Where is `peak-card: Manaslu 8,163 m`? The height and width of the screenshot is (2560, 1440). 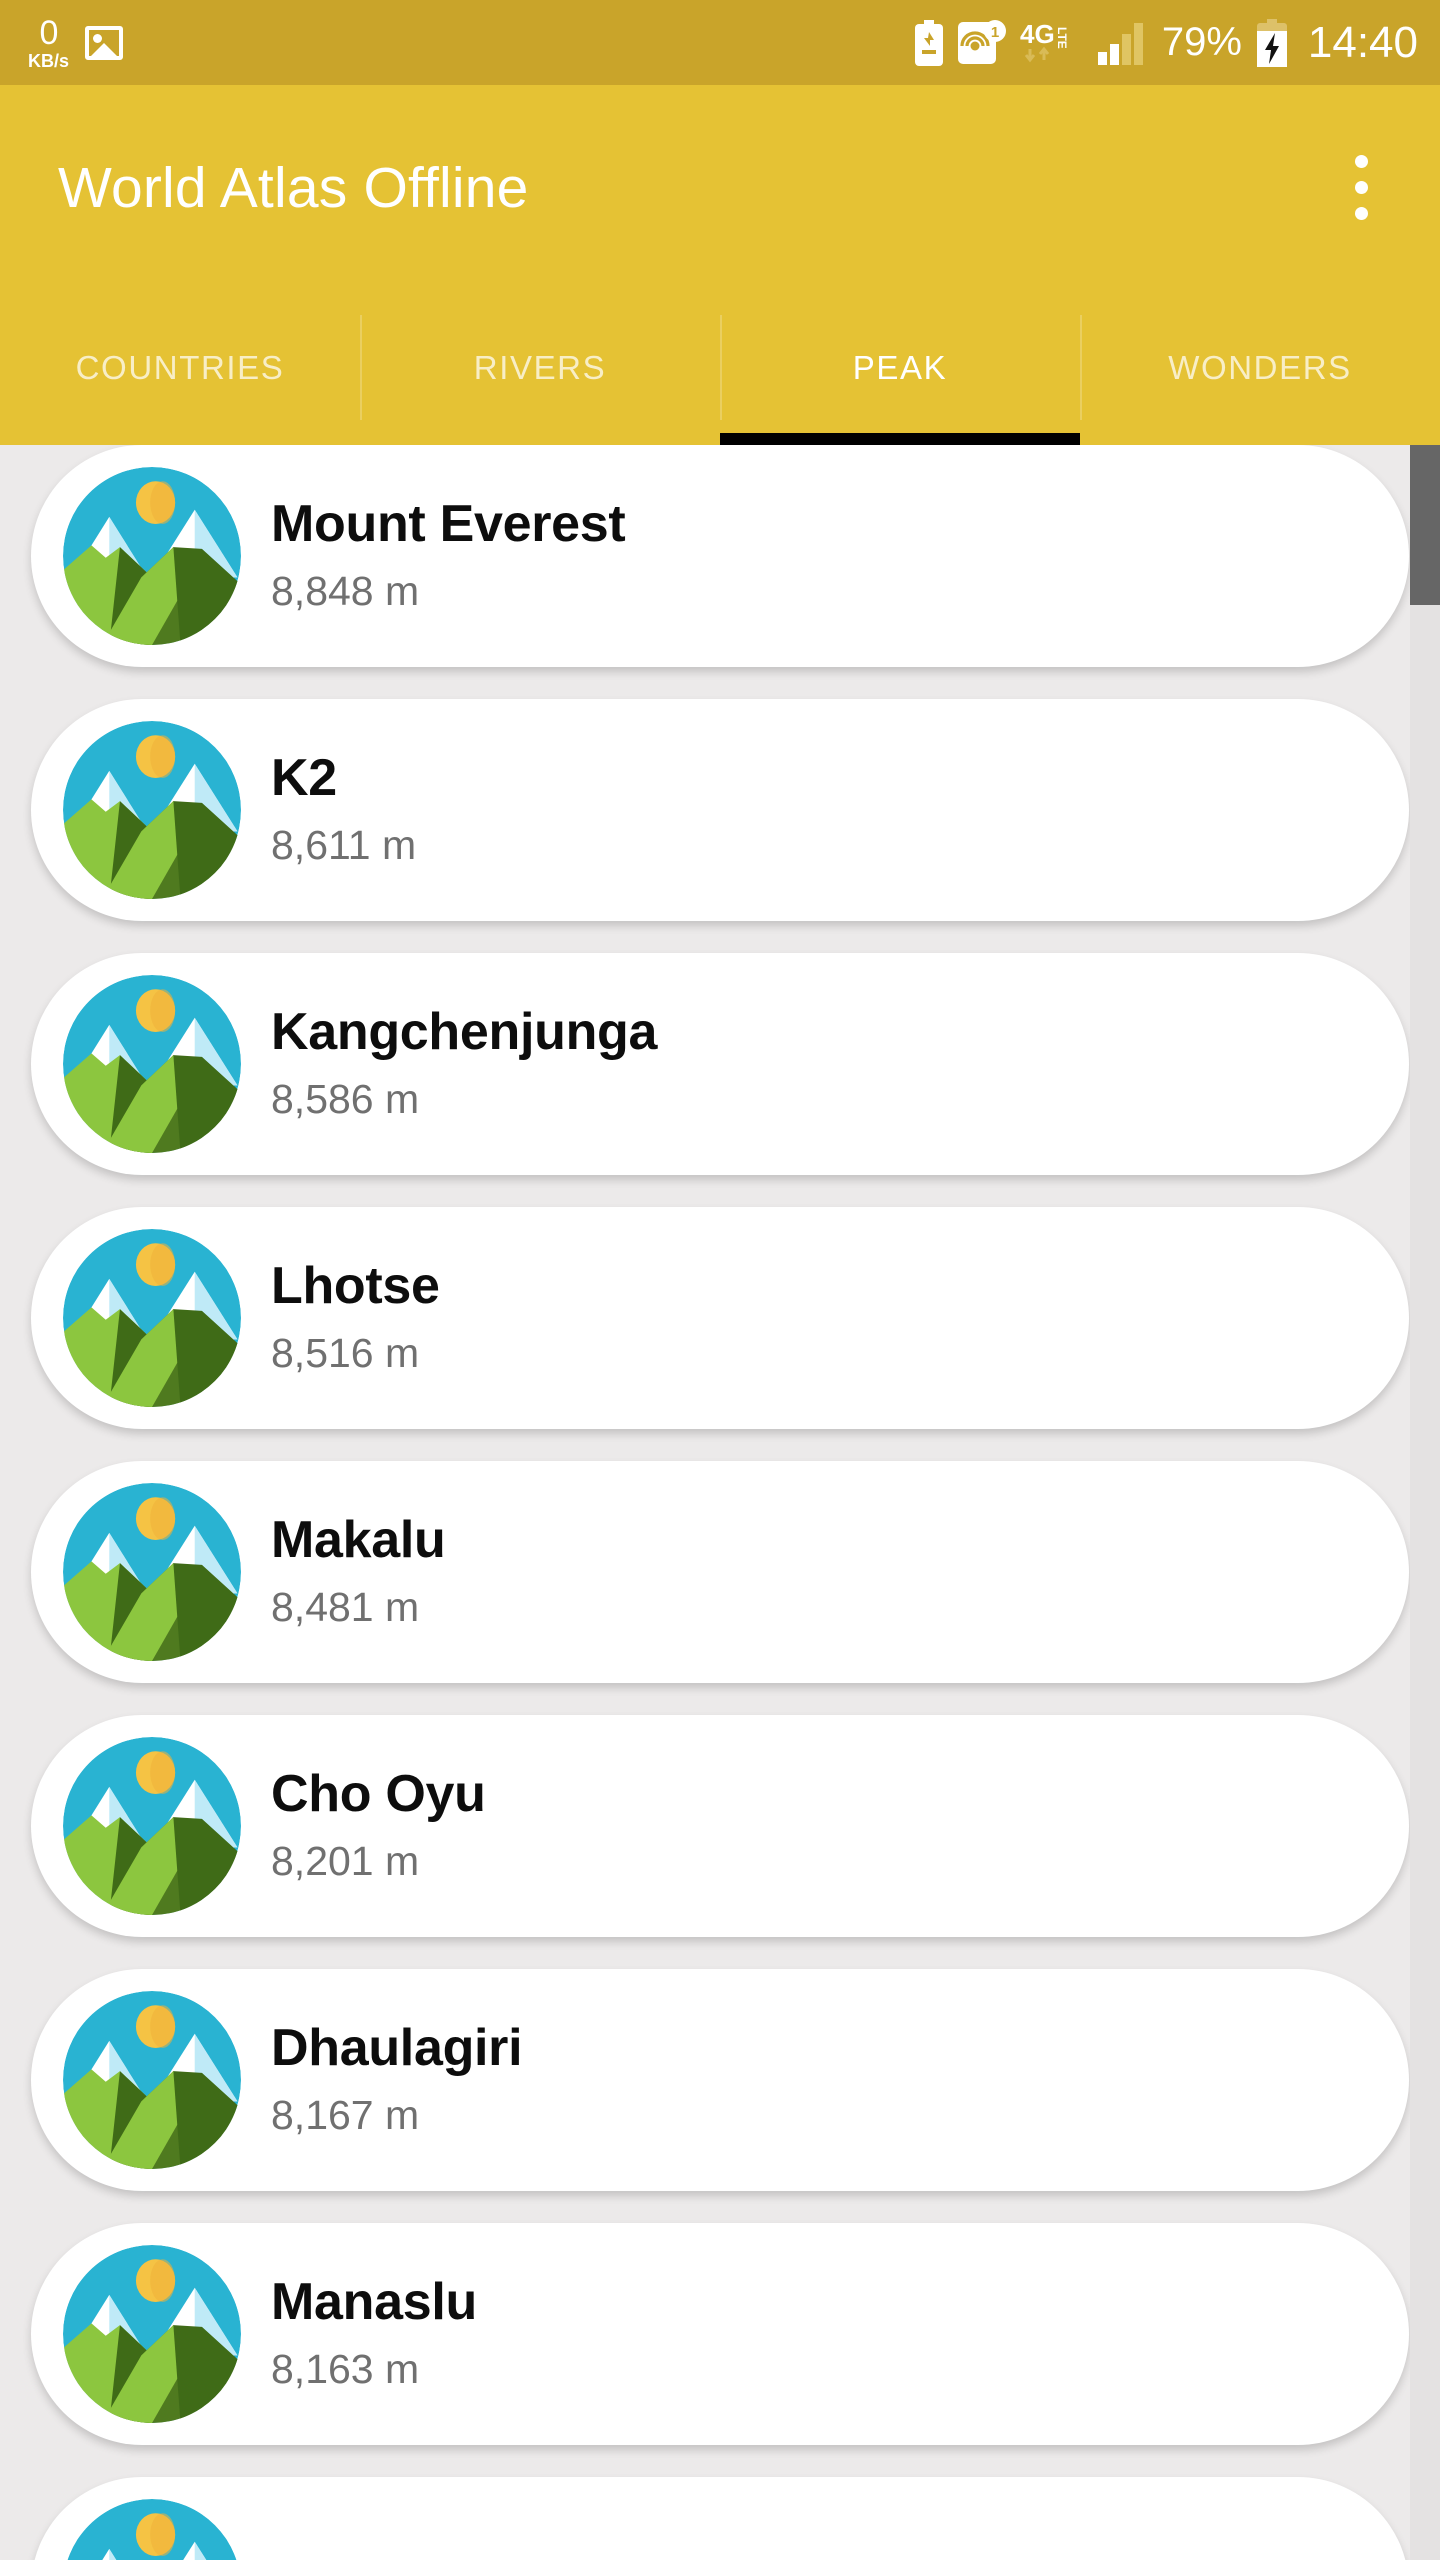
peak-card: Manaslu 8,163 m is located at coordinates (720, 2334).